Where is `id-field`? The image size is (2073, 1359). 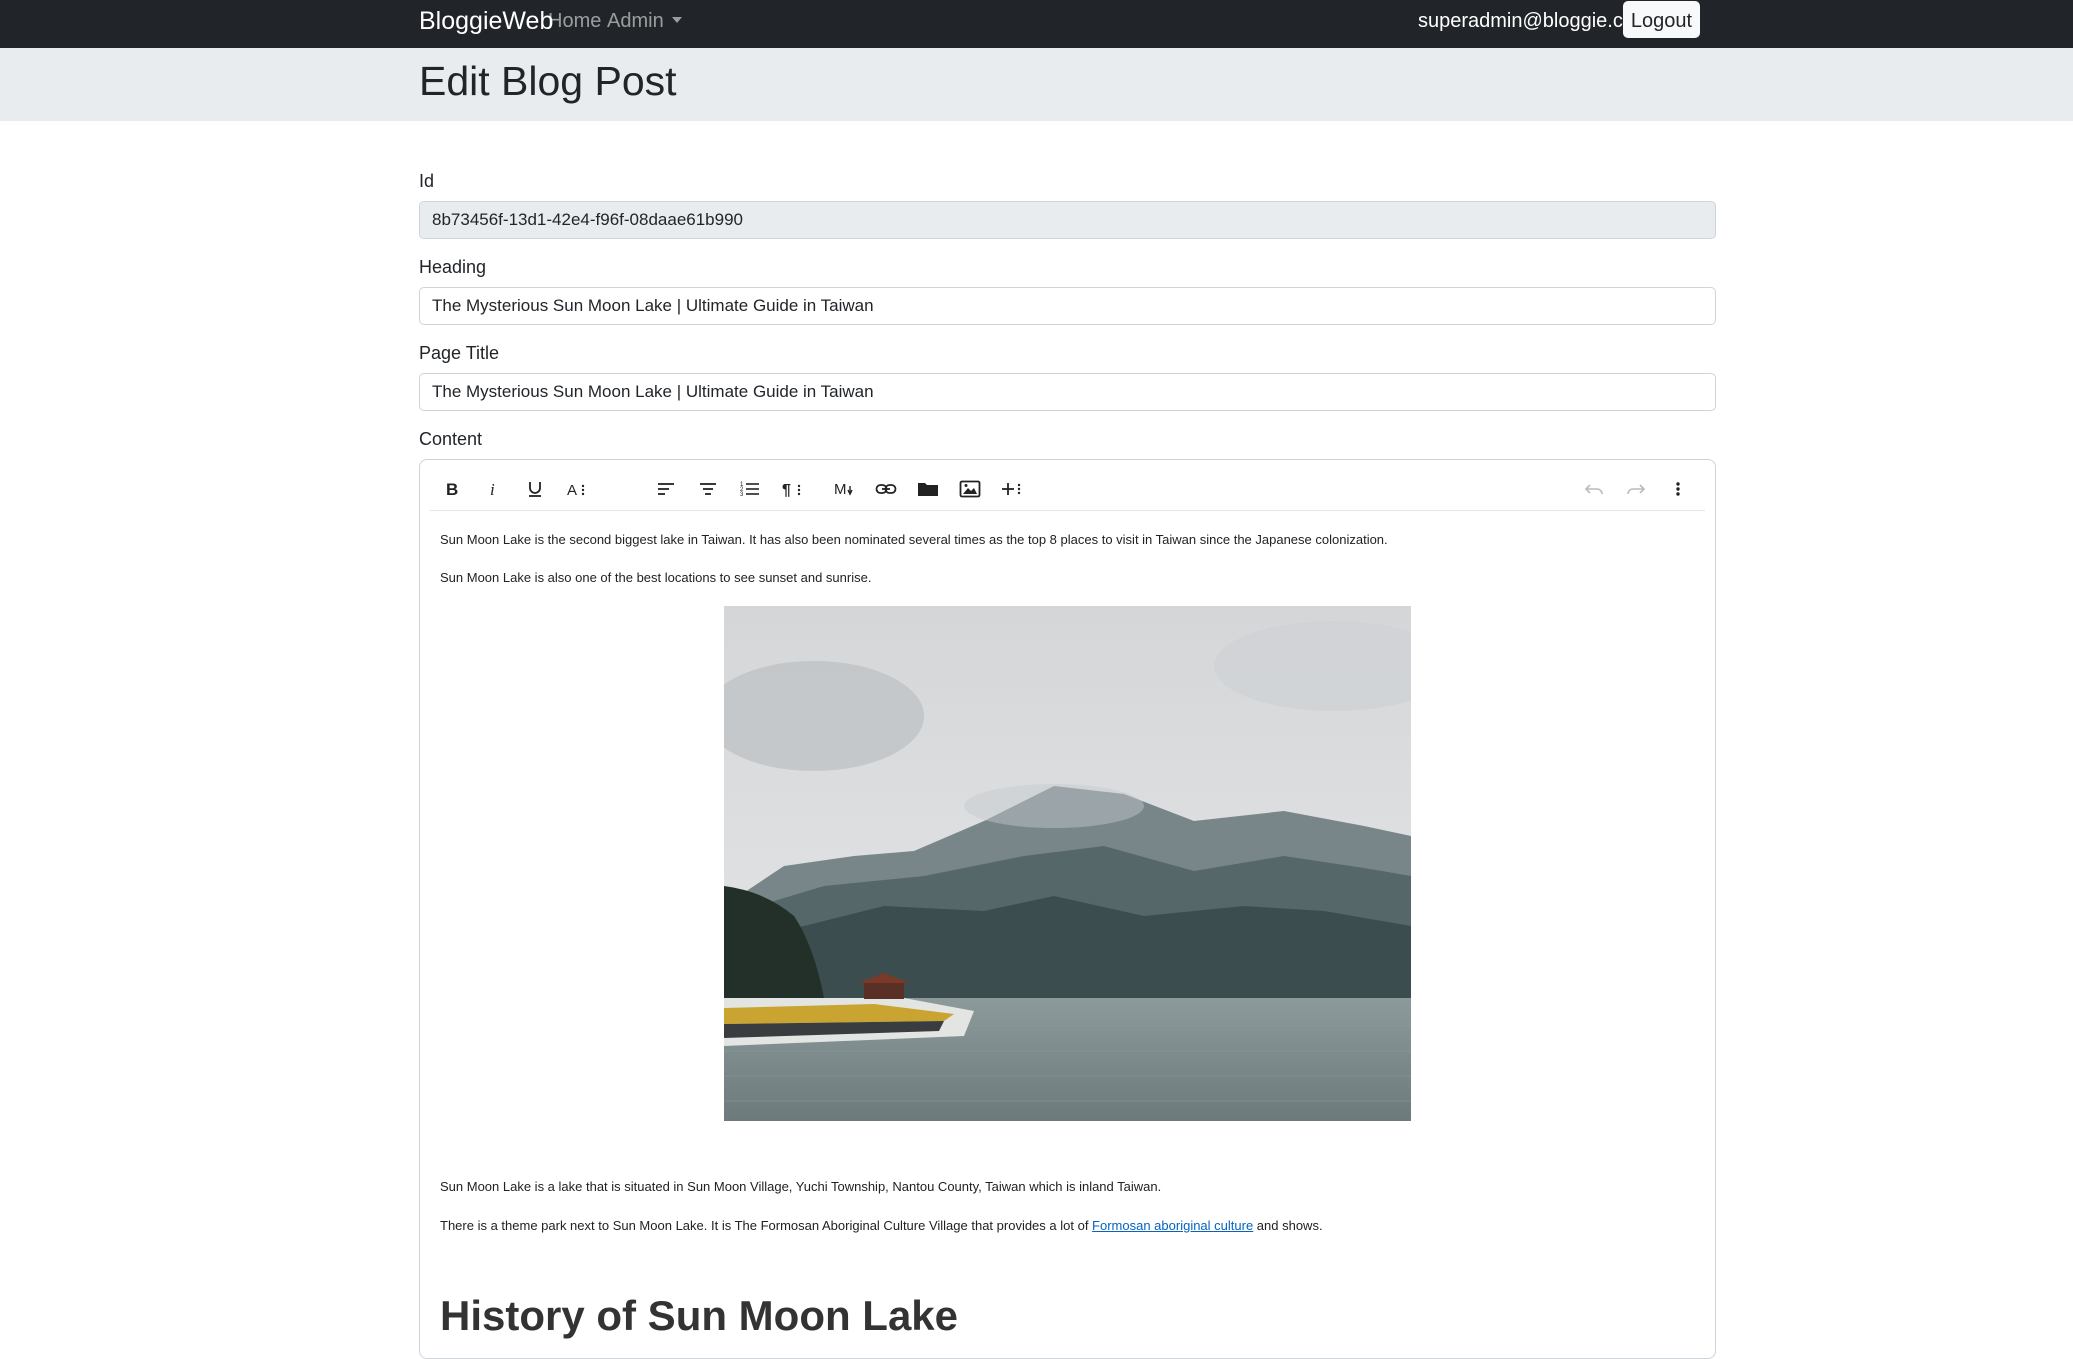 id-field is located at coordinates (1067, 220).